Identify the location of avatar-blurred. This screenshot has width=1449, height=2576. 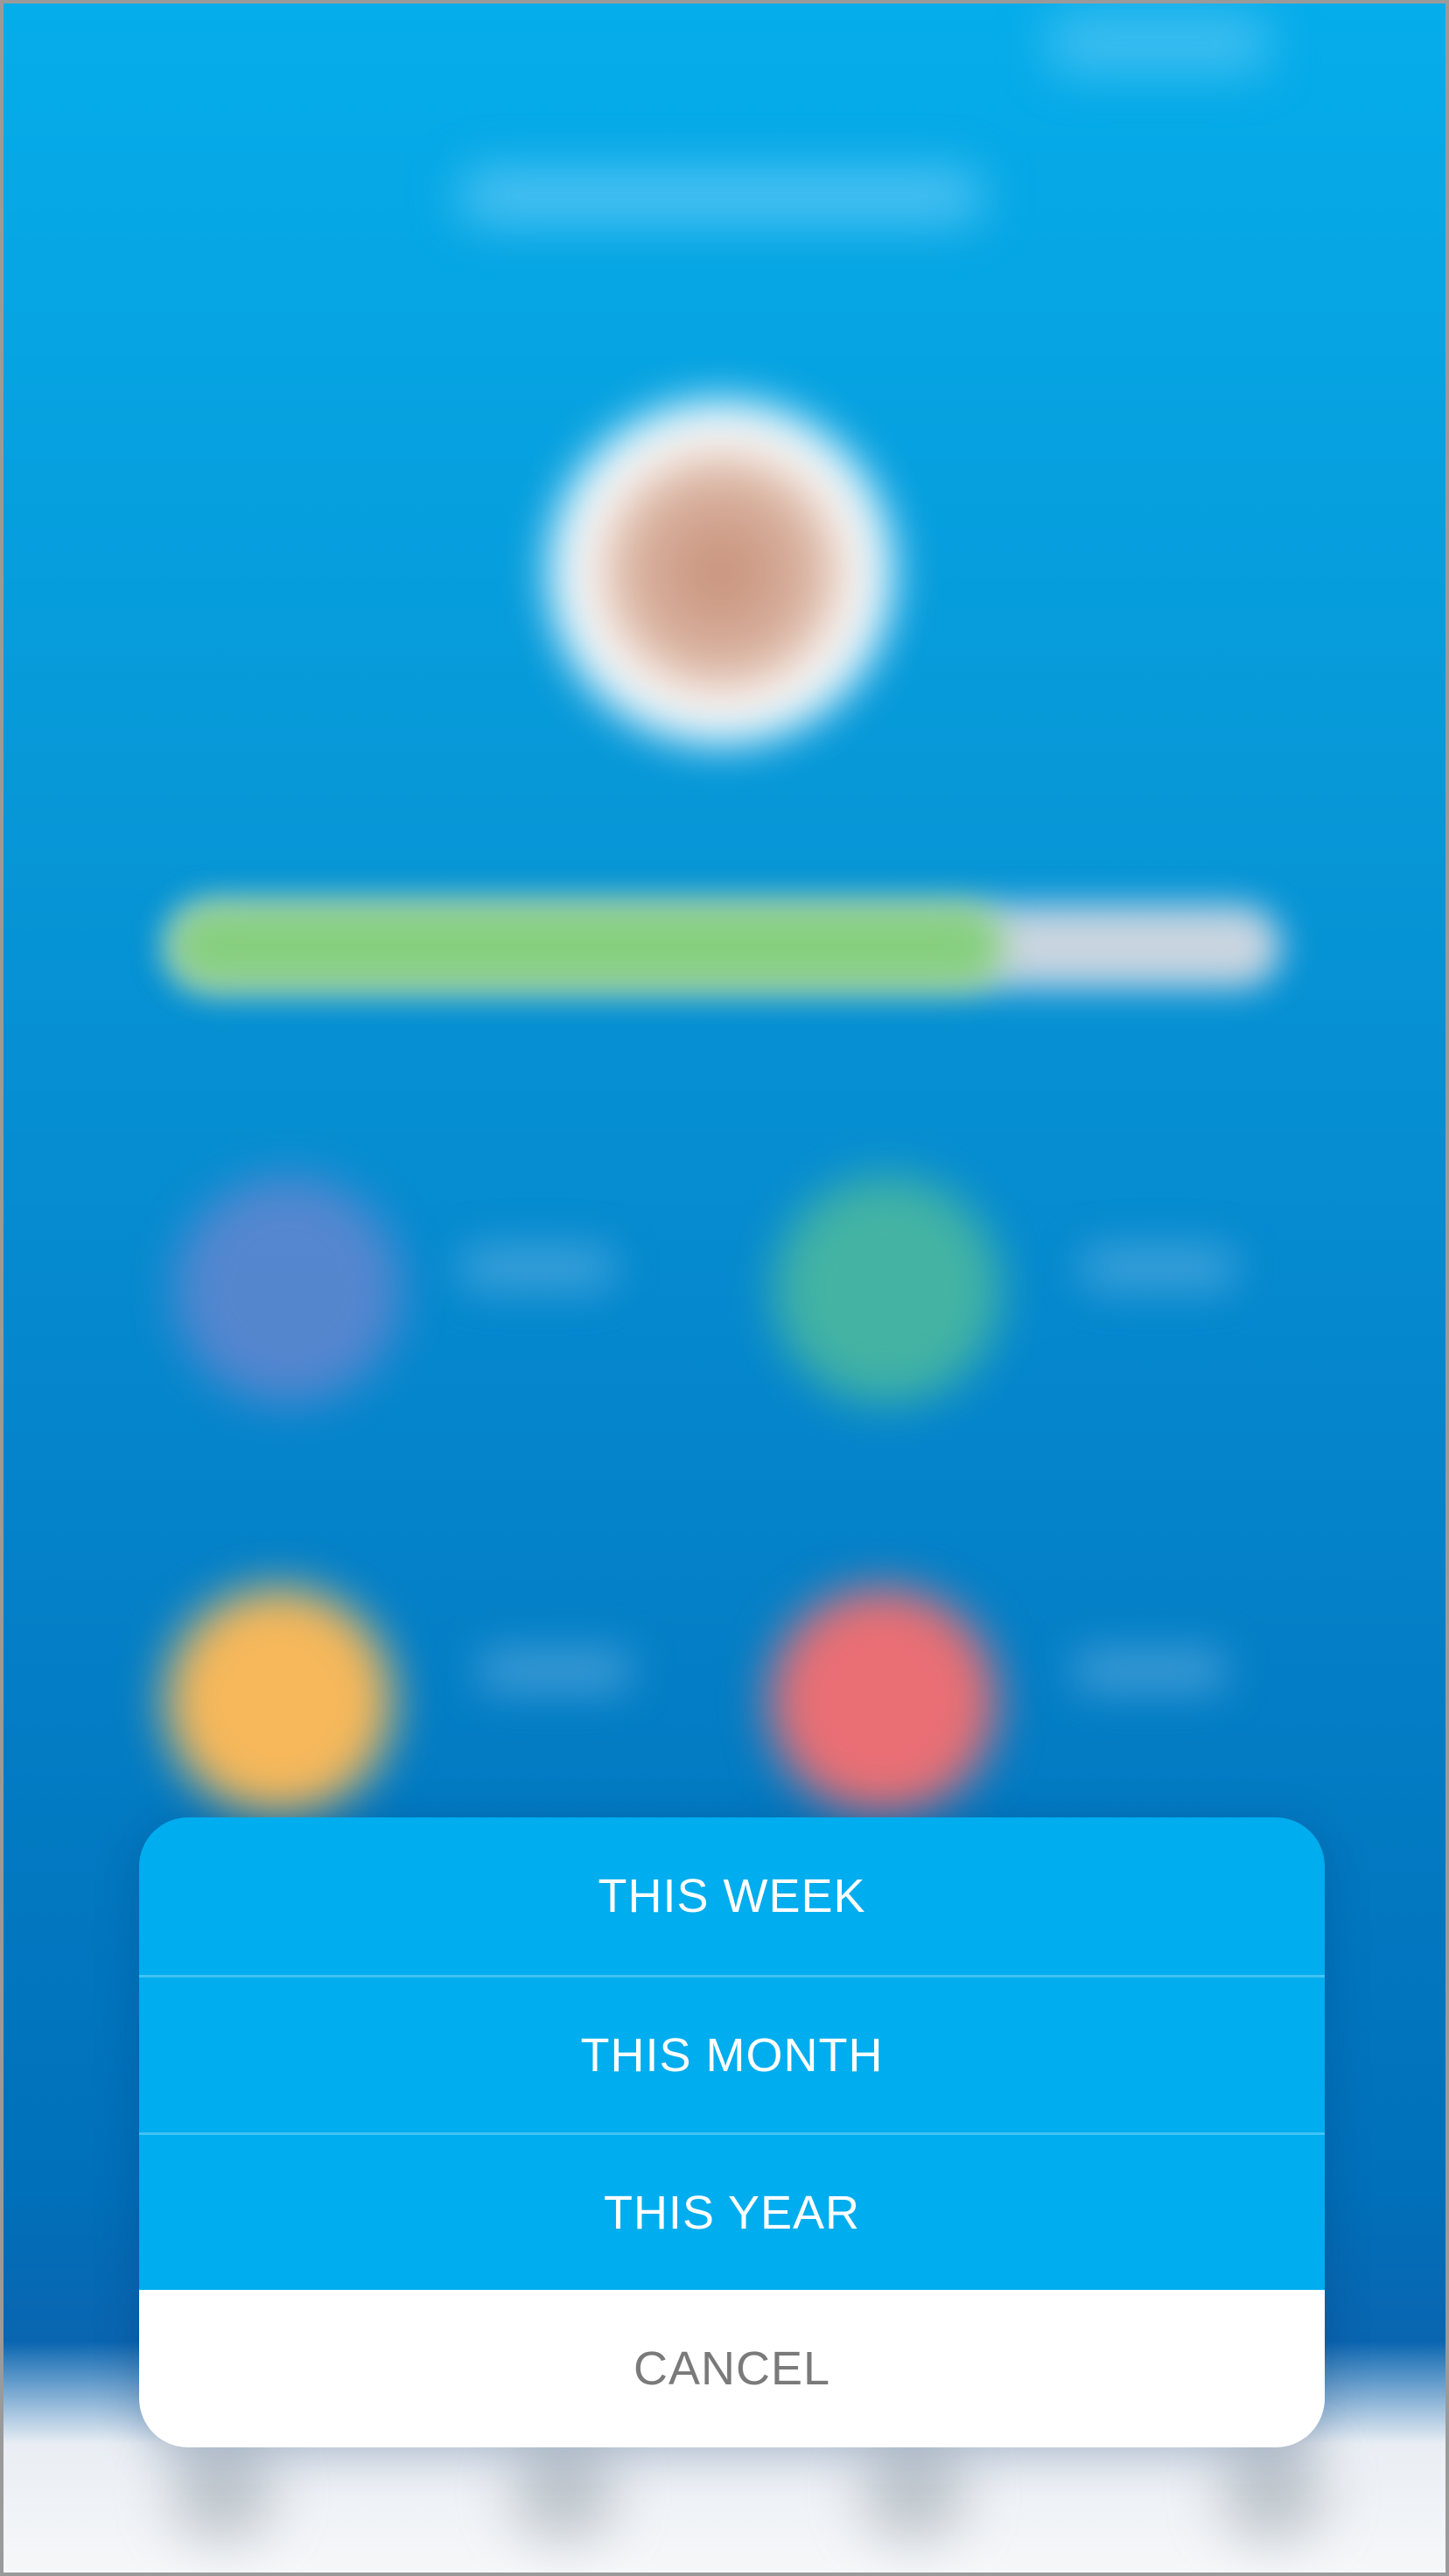
(721, 572).